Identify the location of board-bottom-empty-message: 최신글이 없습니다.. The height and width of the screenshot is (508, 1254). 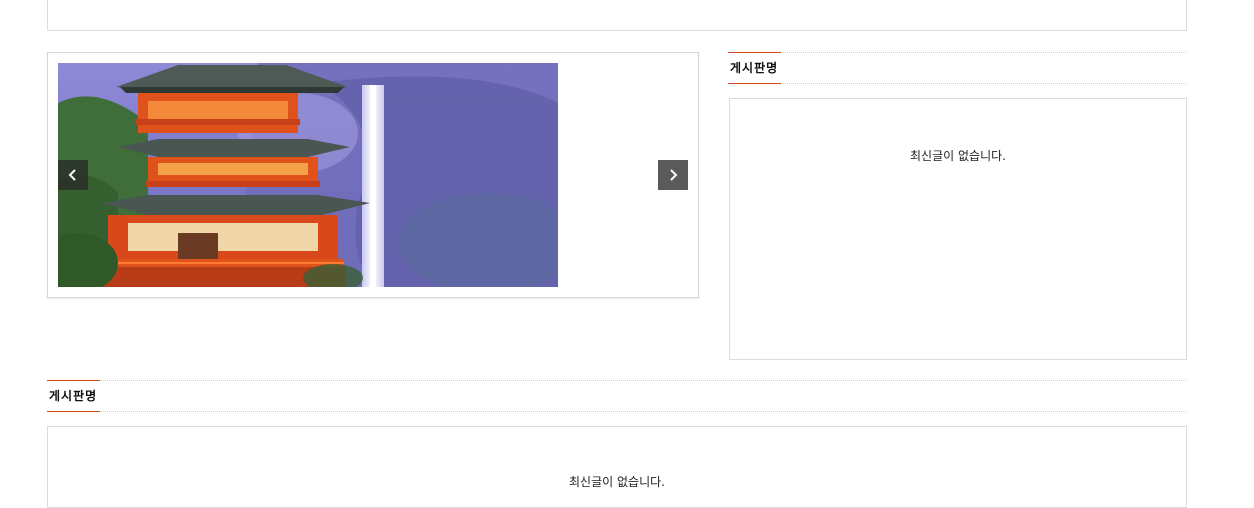
(617, 482).